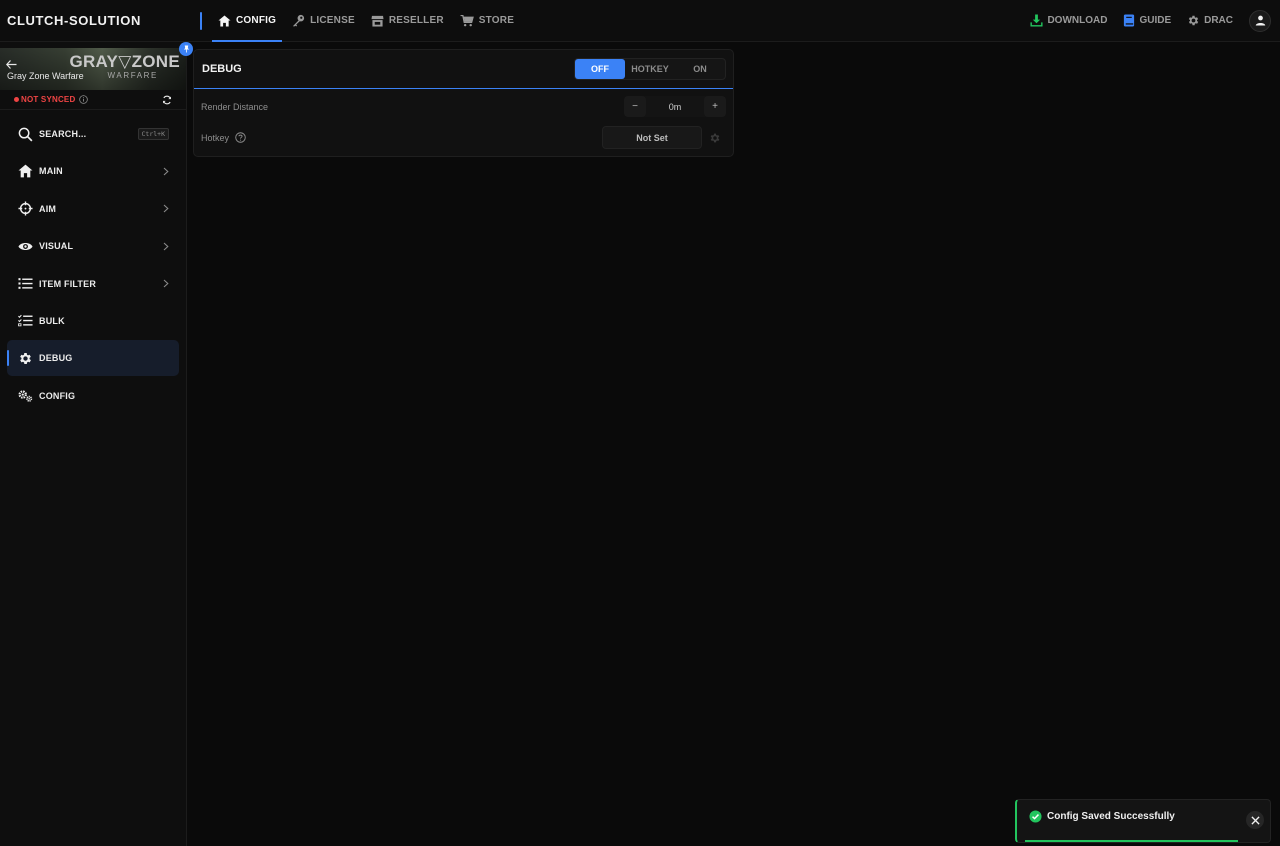 This screenshot has height=846, width=1280. Describe the element at coordinates (235, 106) in the screenshot. I see `render-distance-label: Render Distance` at that location.